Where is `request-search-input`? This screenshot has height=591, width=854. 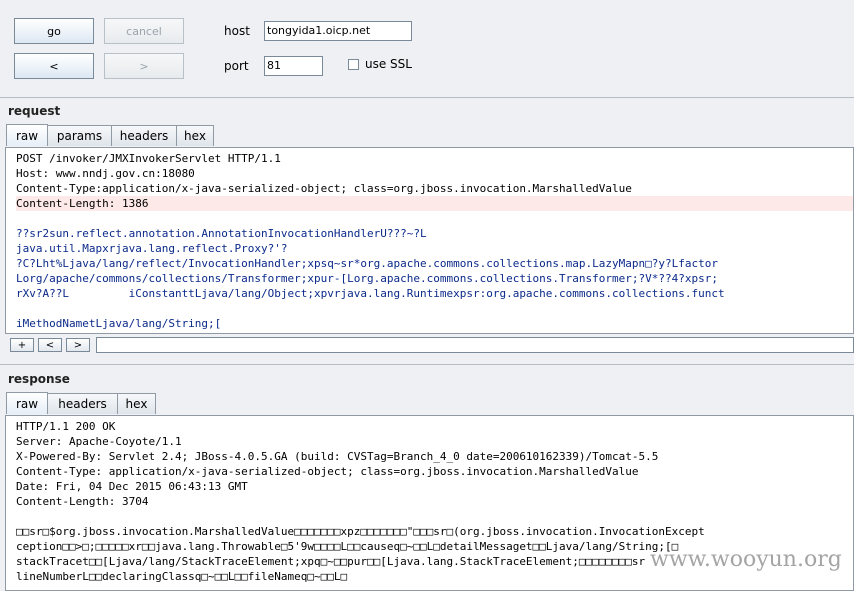 request-search-input is located at coordinates (475, 345).